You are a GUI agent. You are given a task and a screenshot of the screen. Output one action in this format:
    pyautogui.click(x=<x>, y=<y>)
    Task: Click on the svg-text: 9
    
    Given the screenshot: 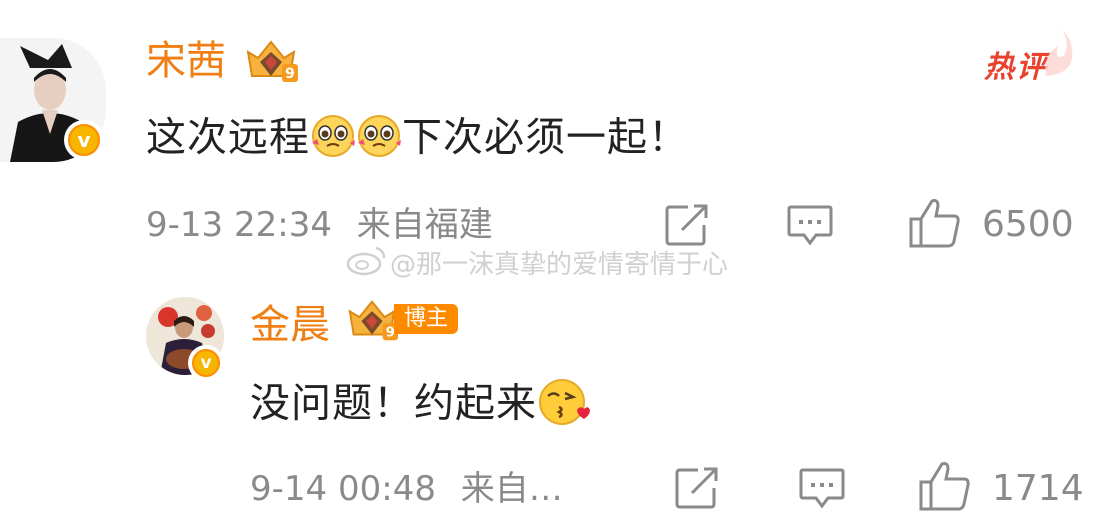 What is the action you would take?
    pyautogui.click(x=290, y=74)
    